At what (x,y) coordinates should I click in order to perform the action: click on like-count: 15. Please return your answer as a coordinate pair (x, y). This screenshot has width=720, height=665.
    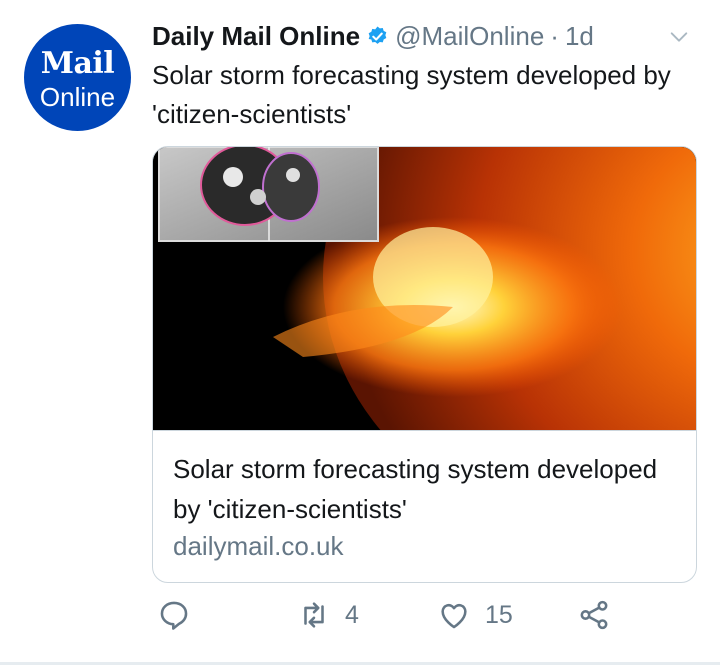
    Looking at the image, I should click on (499, 614).